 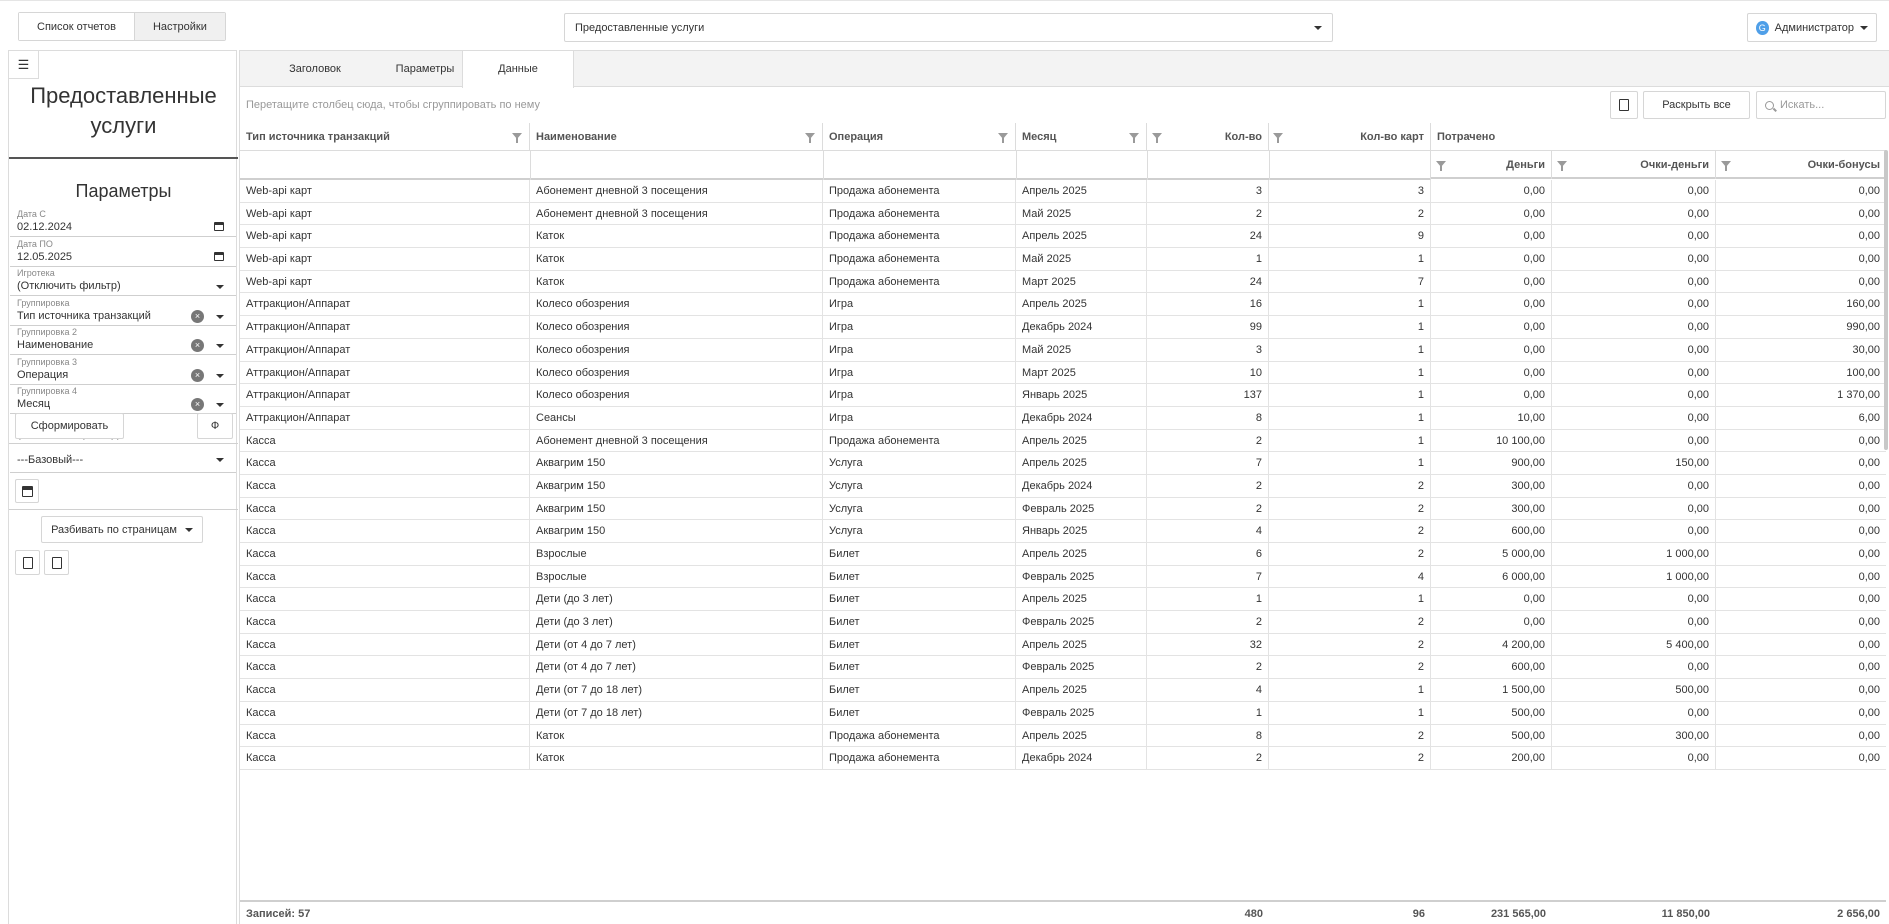 I want to click on grouping-2-select: Группировка 2 Наименование ×, so click(x=123, y=341).